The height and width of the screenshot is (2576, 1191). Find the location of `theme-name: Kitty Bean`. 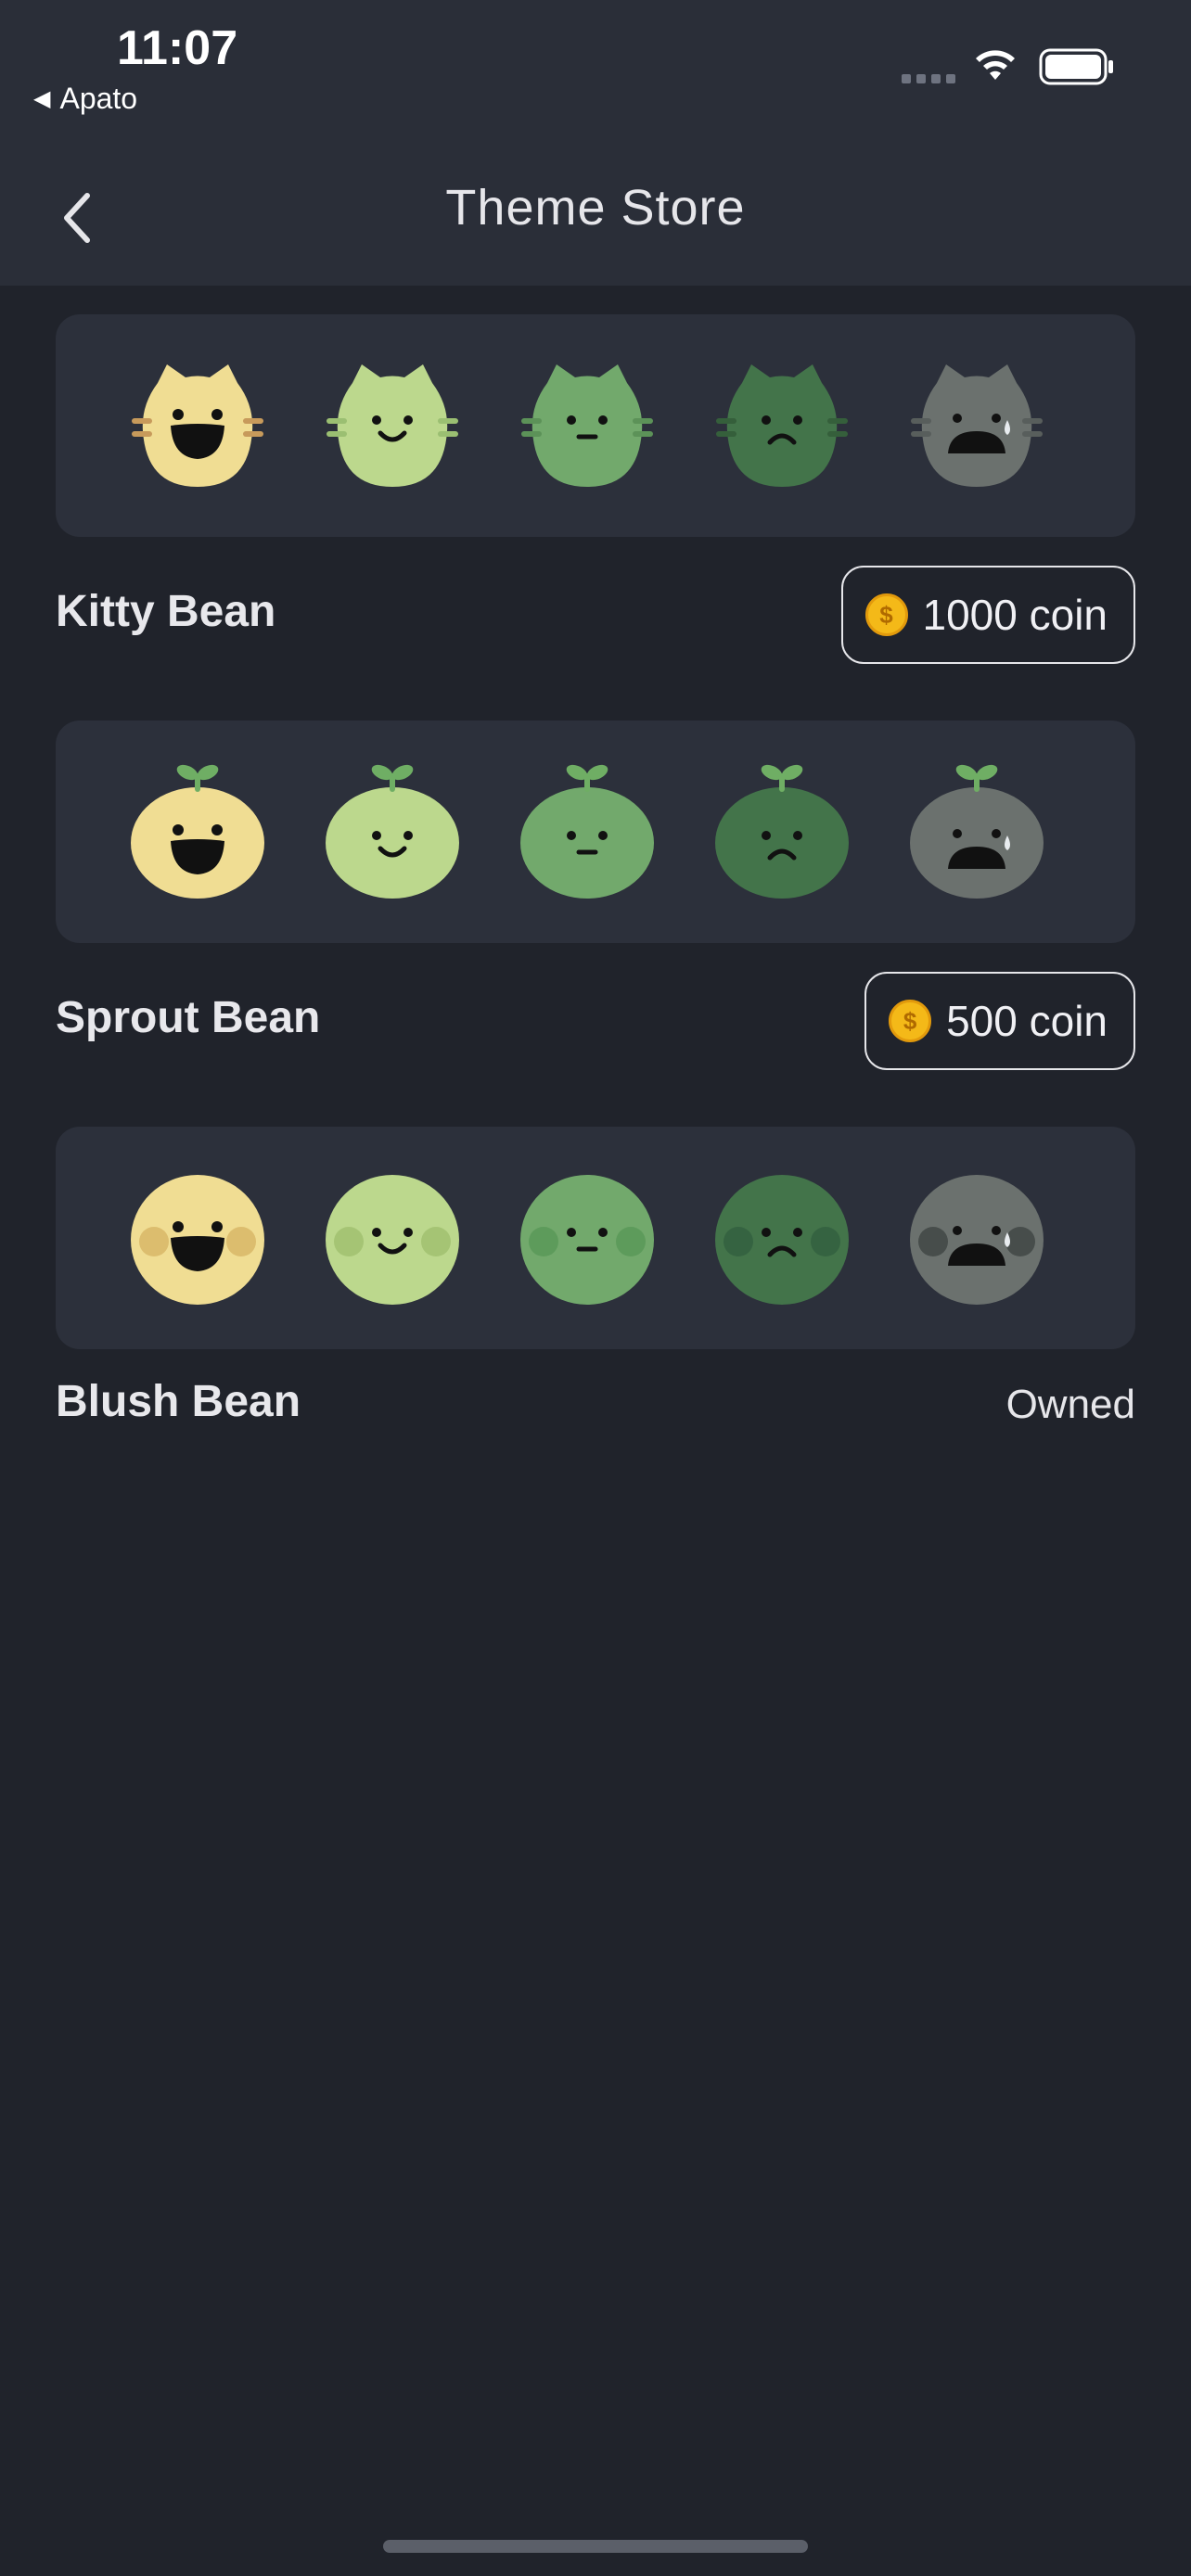

theme-name: Kitty Bean is located at coordinates (166, 612).